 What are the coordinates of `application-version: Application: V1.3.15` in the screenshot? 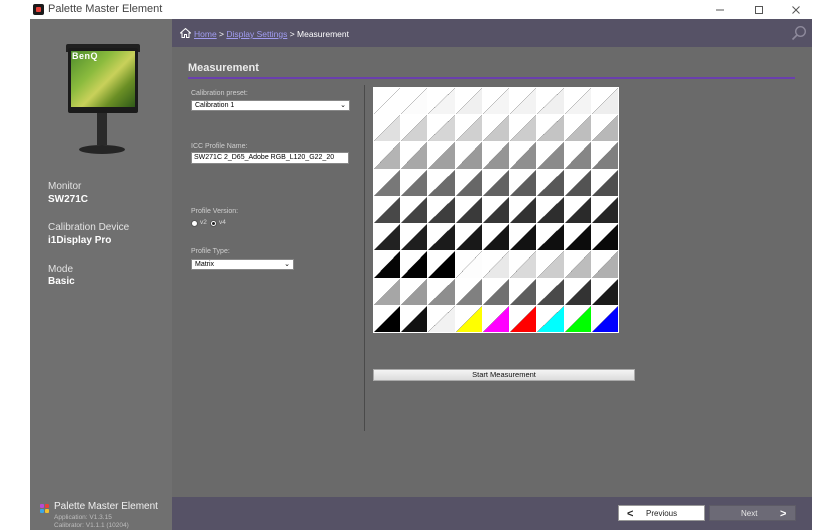 It's located at (83, 517).